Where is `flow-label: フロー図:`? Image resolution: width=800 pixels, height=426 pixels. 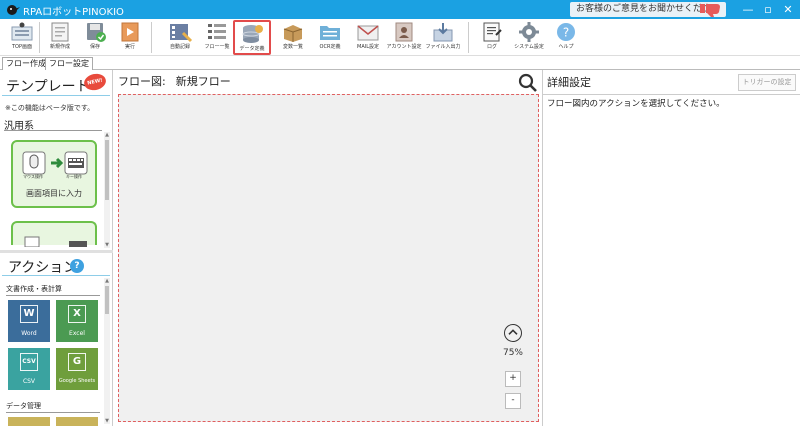 flow-label: フロー図: is located at coordinates (142, 81).